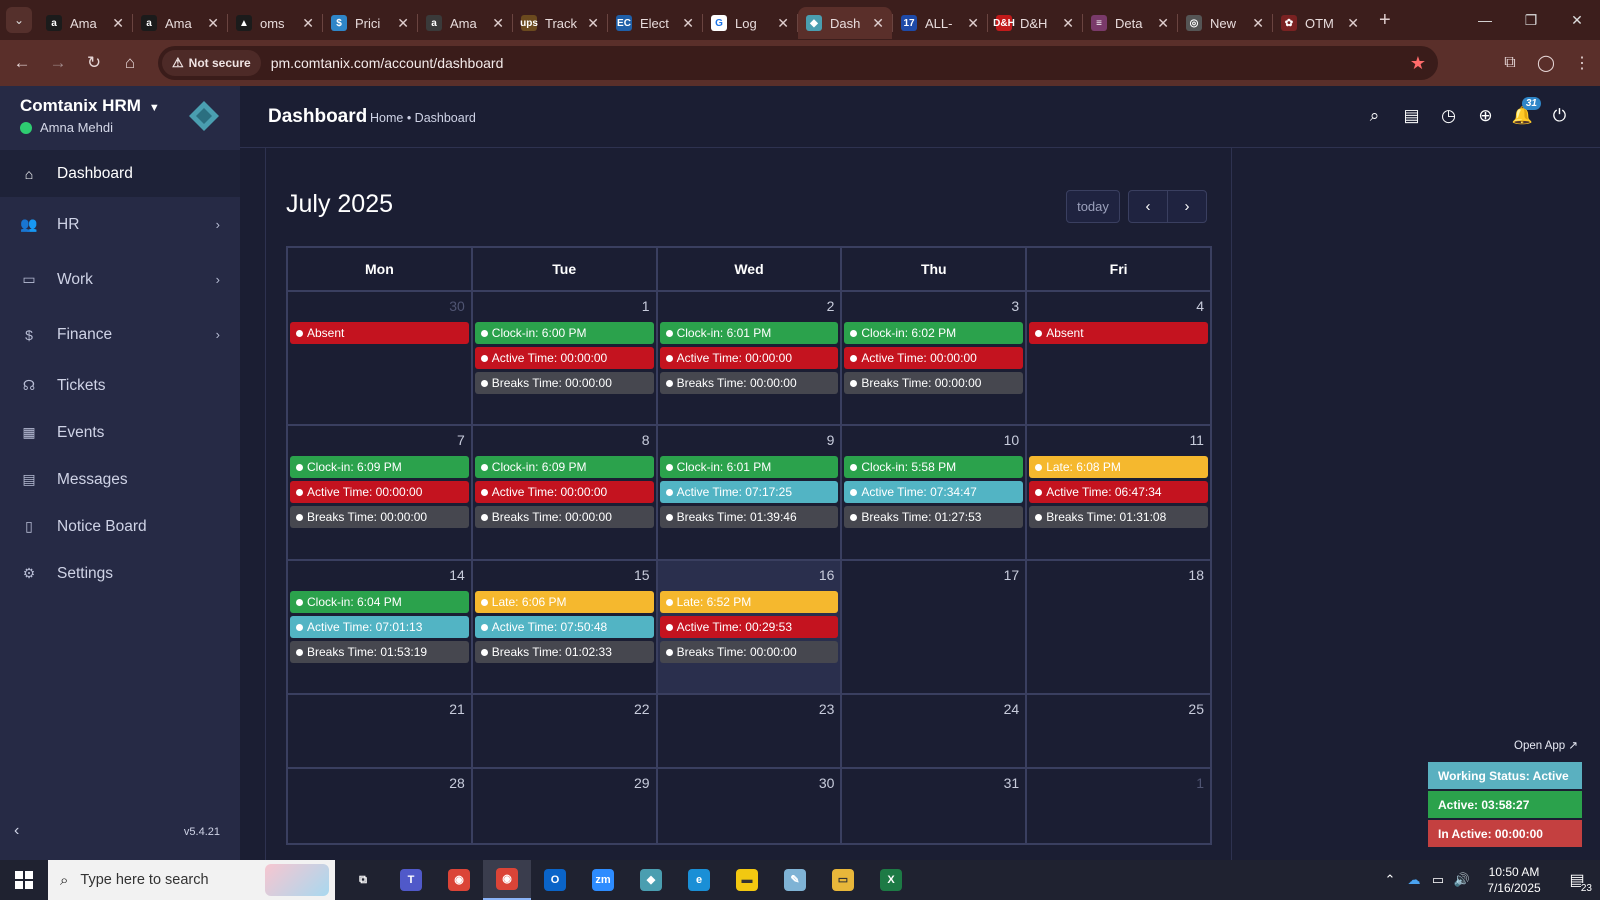  Describe the element at coordinates (1522, 112) in the screenshot. I see `notification-bell-icon: 🔔 31` at that location.